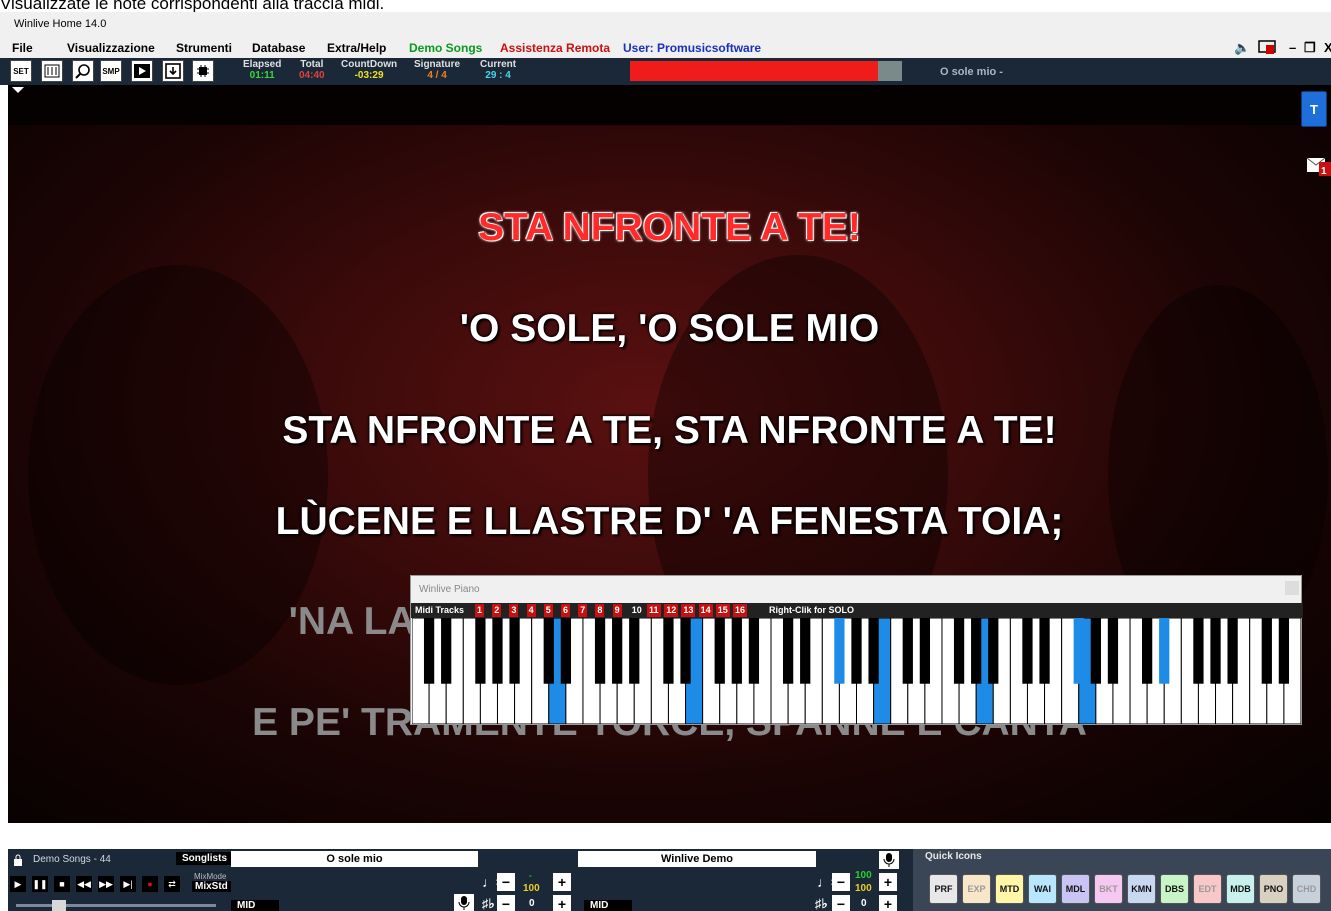  Describe the element at coordinates (943, 889) in the screenshot. I see `quick-icon-prf: PRF` at that location.